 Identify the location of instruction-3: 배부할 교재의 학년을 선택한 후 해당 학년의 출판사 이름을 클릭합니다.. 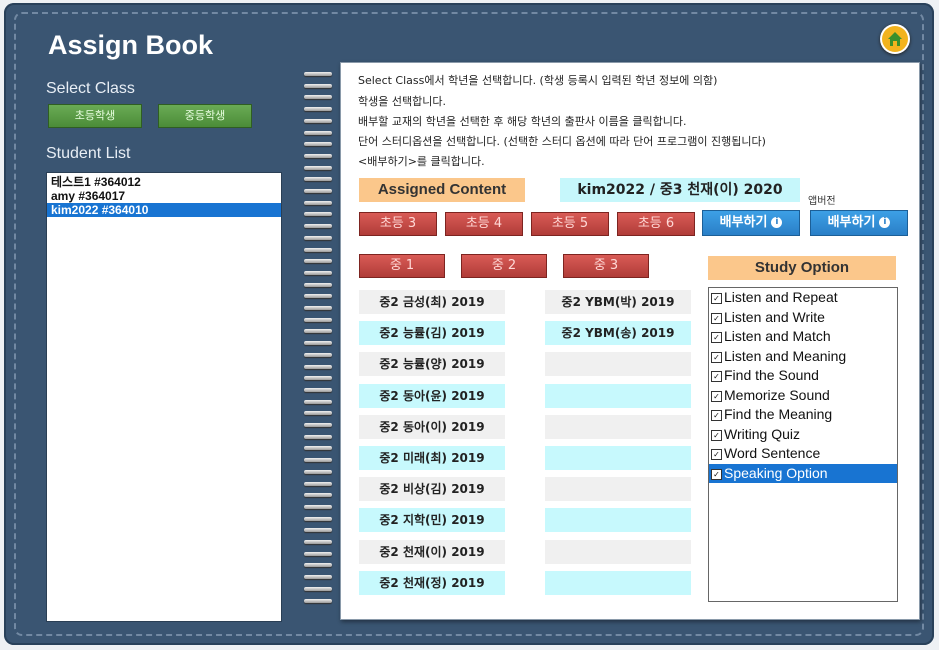
(522, 121).